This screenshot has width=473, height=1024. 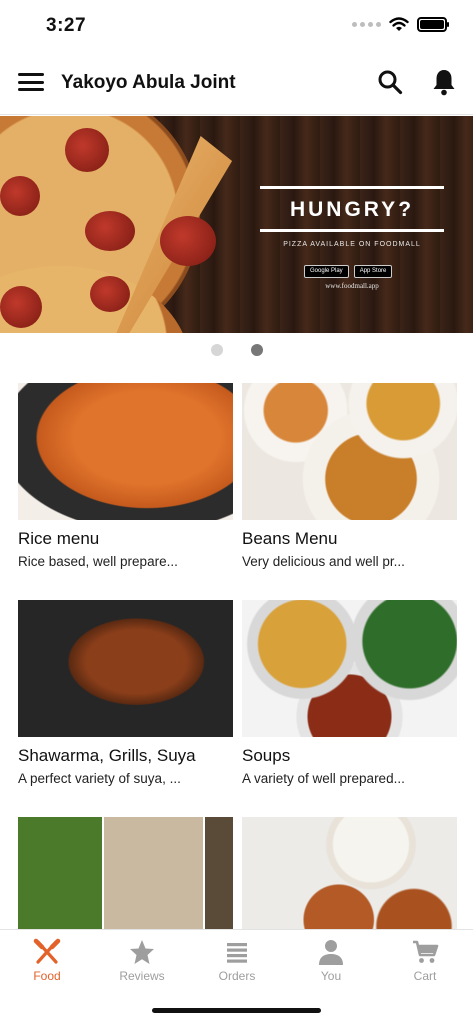 What do you see at coordinates (47, 951) in the screenshot?
I see `fork-knife-icon` at bounding box center [47, 951].